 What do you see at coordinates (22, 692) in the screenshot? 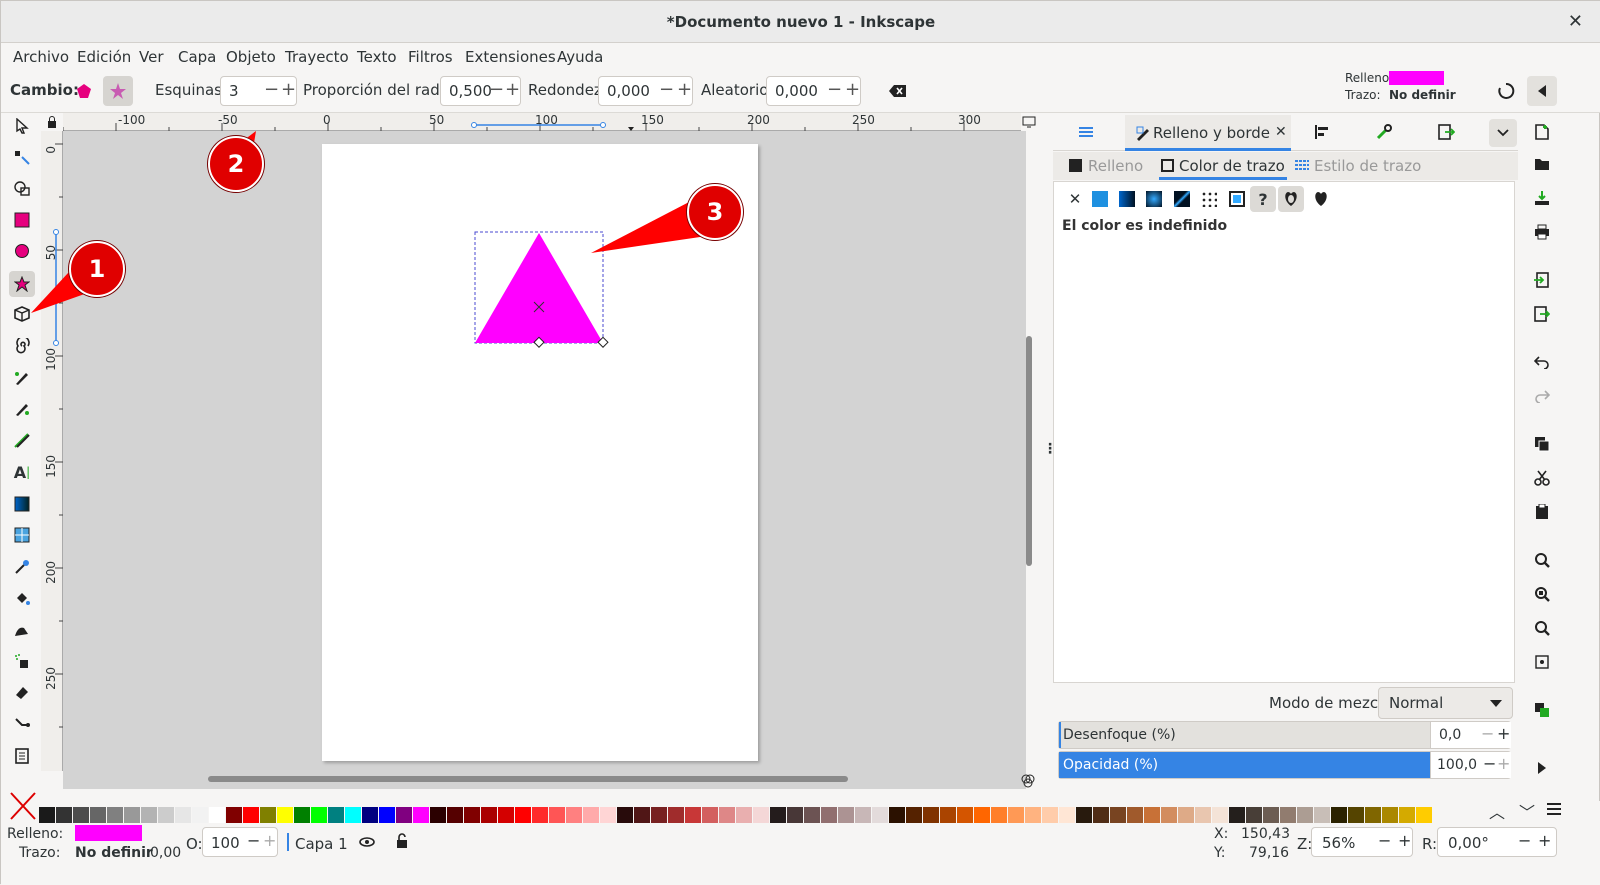
I see `eraser-tool-icon` at bounding box center [22, 692].